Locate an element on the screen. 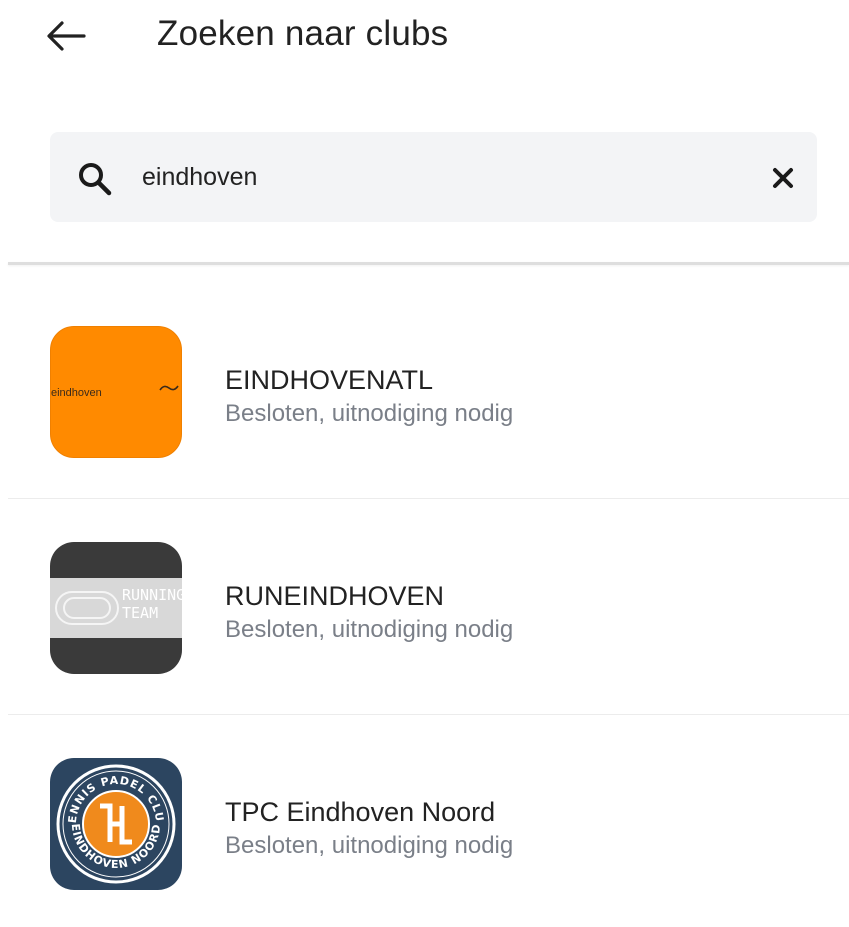 The image size is (849, 927). search-input is located at coordinates (442, 177).